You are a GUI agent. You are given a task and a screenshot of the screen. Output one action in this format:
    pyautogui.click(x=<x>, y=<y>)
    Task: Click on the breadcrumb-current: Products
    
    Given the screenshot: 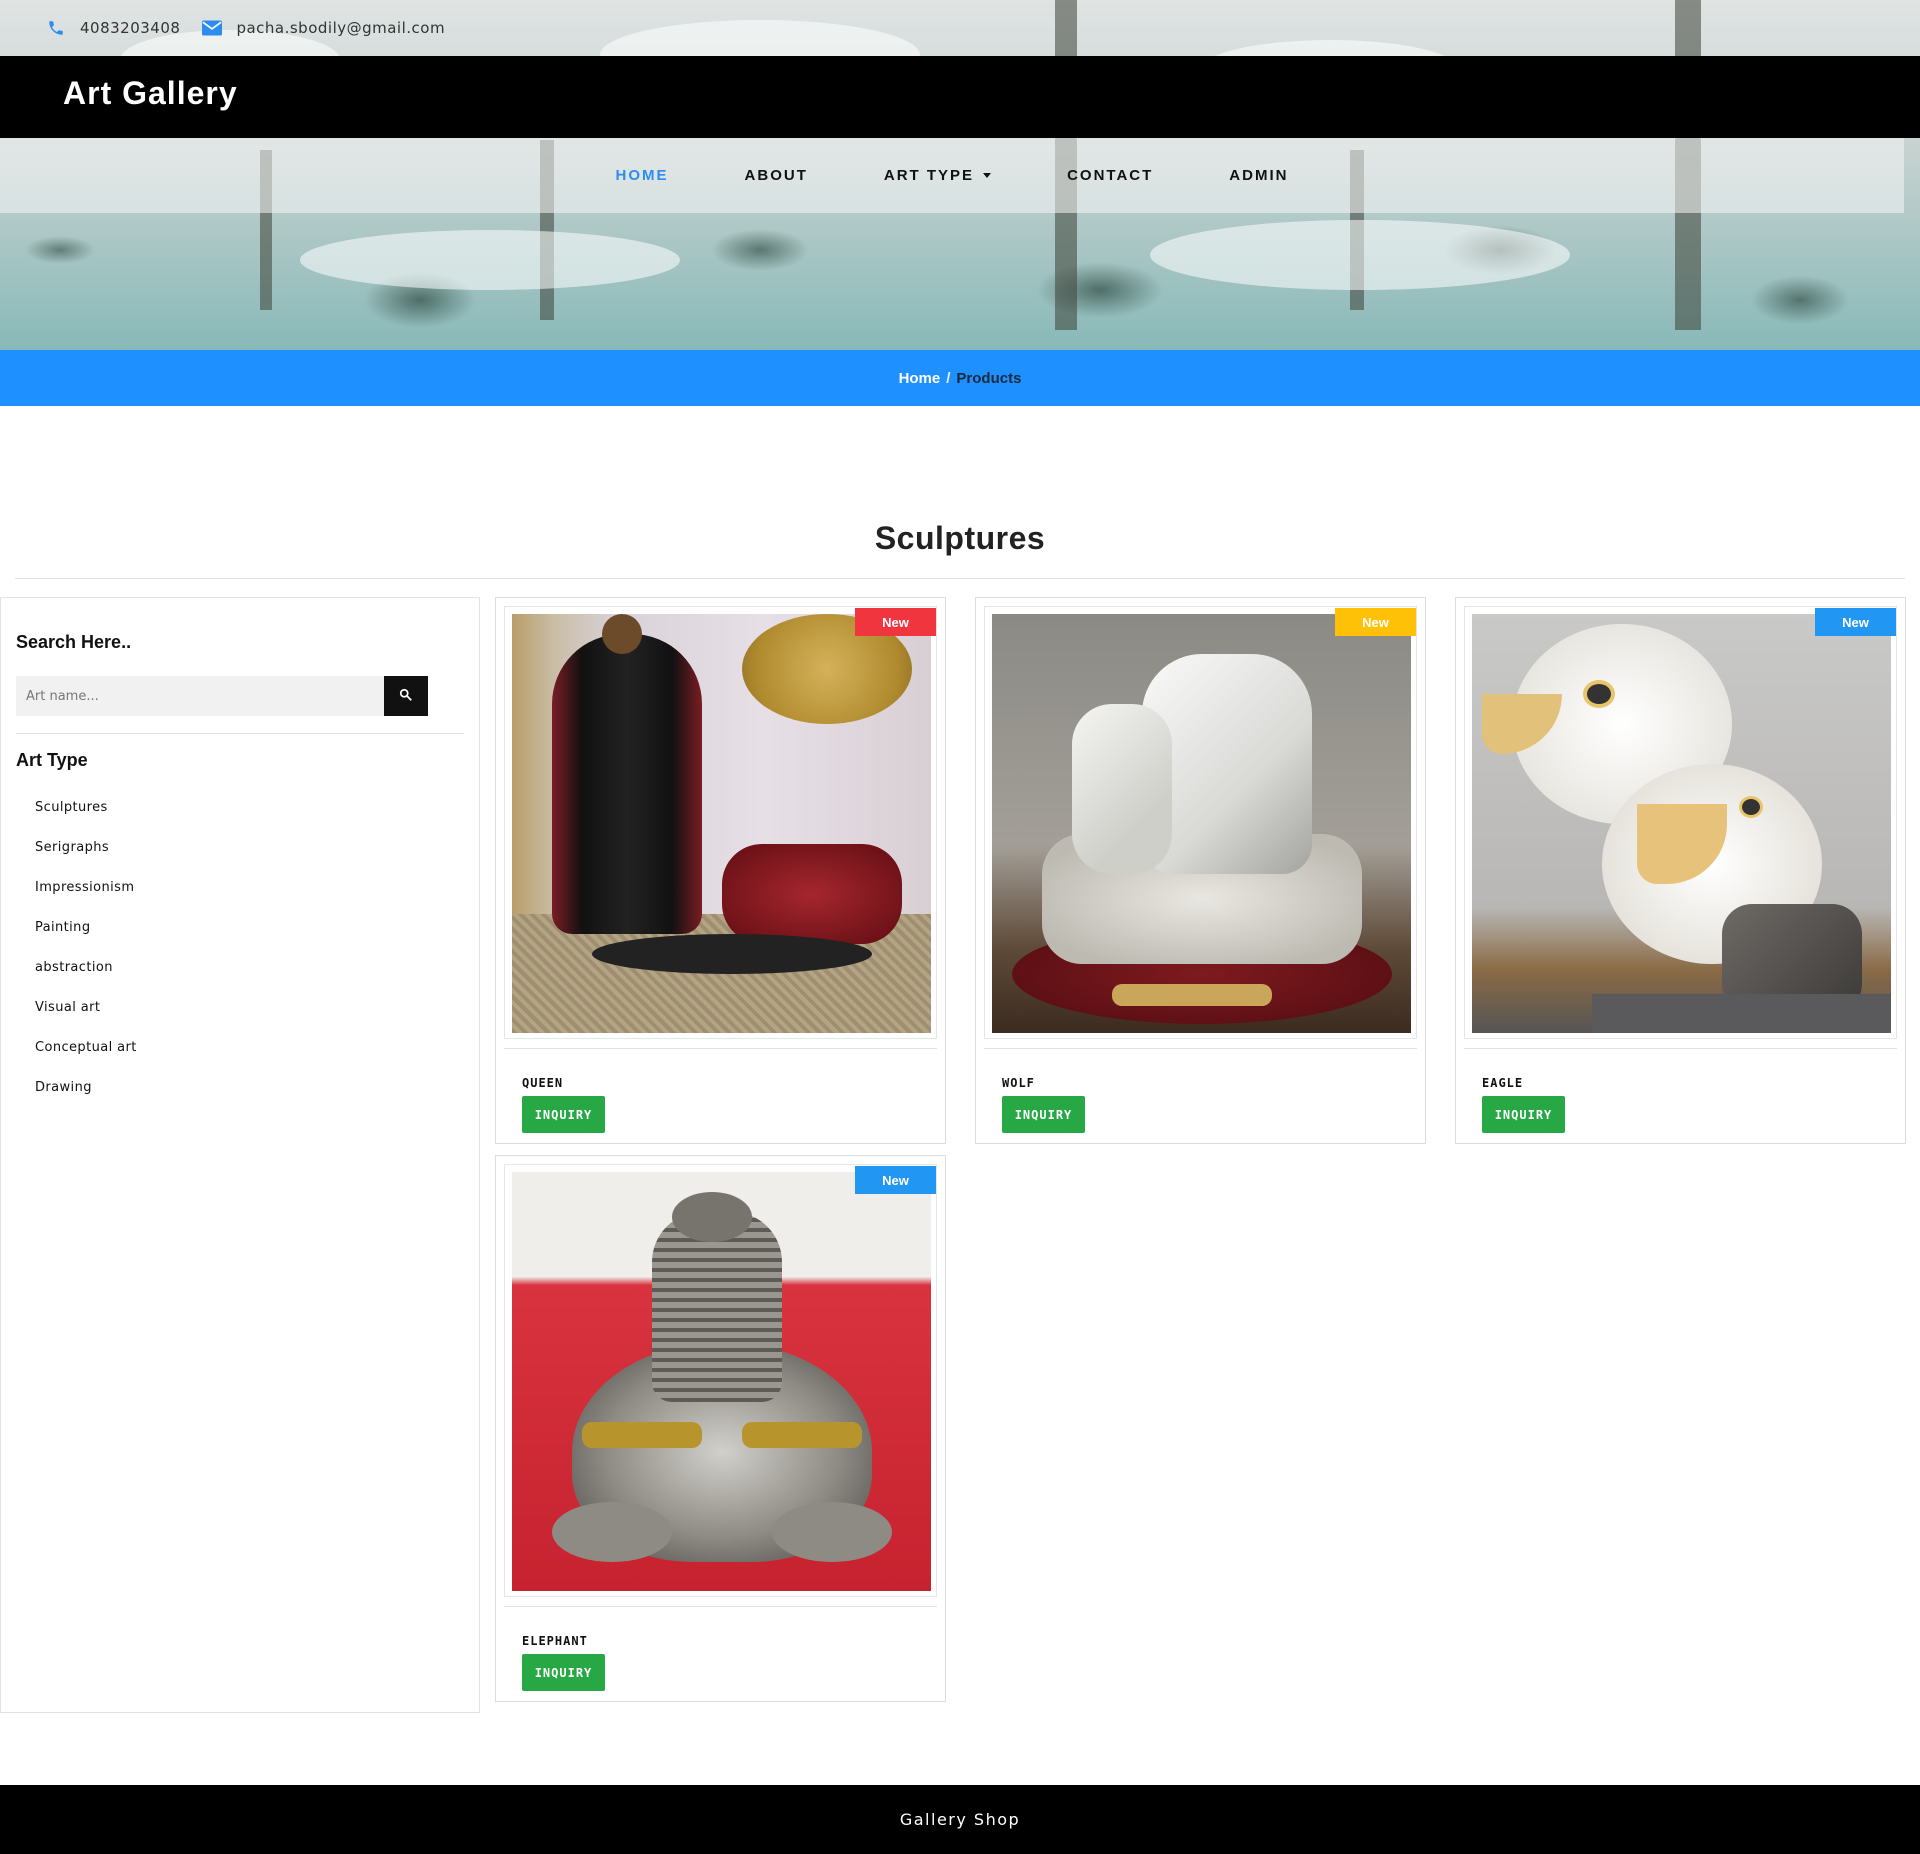 What is the action you would take?
    pyautogui.click(x=989, y=378)
    